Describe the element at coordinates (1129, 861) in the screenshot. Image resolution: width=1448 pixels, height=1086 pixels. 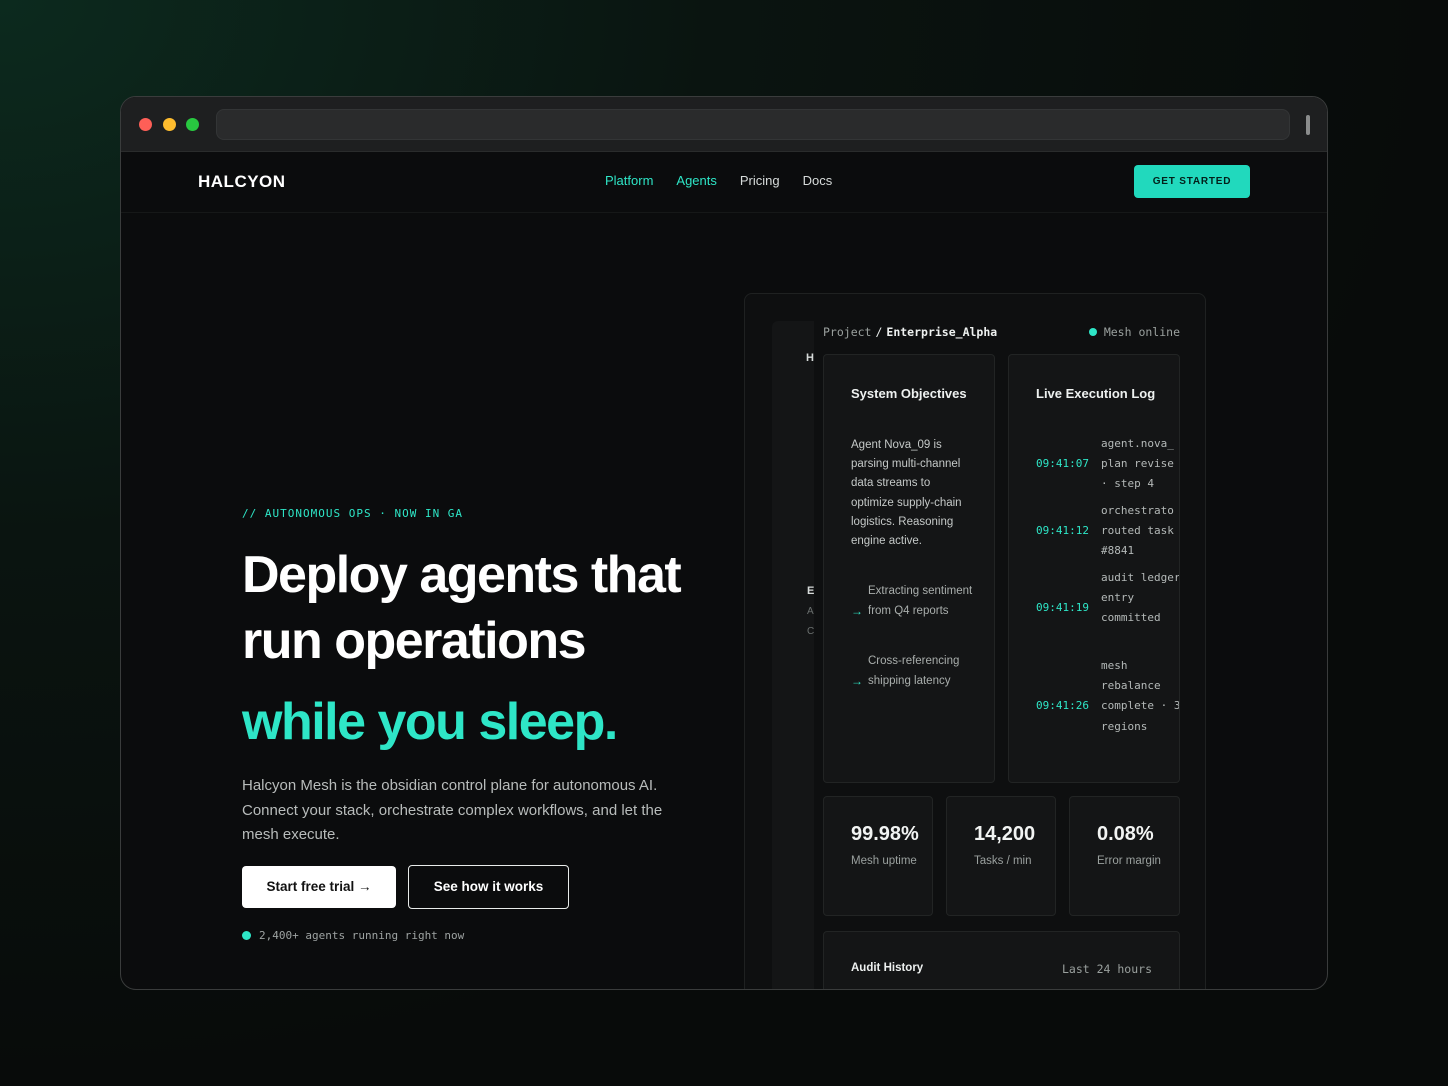
I see `stat-label: Error margin` at that location.